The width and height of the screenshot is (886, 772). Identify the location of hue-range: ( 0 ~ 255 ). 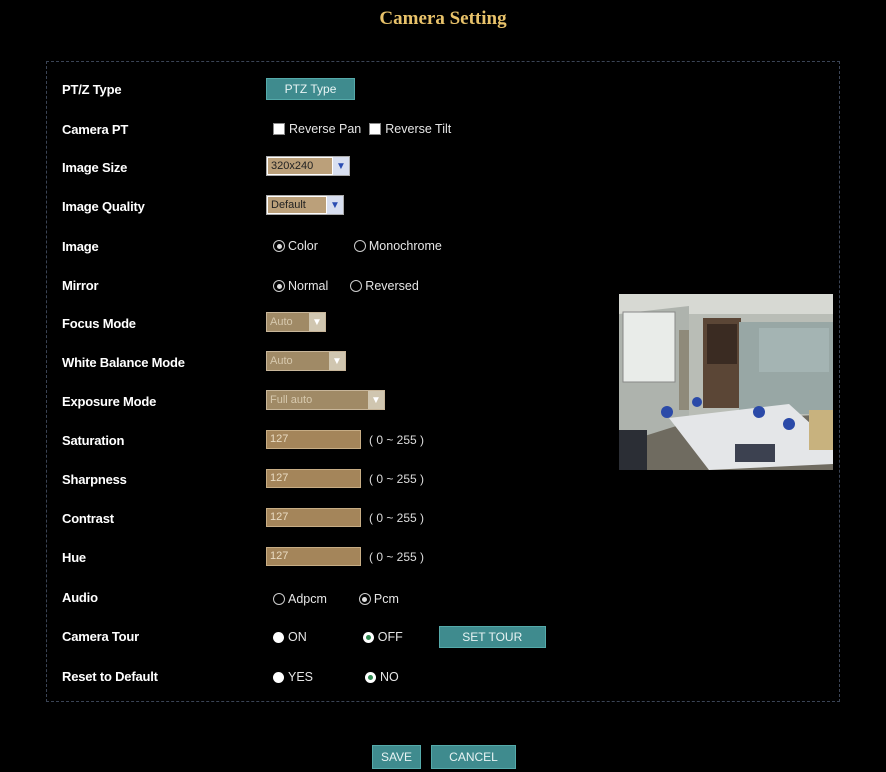
(397, 556).